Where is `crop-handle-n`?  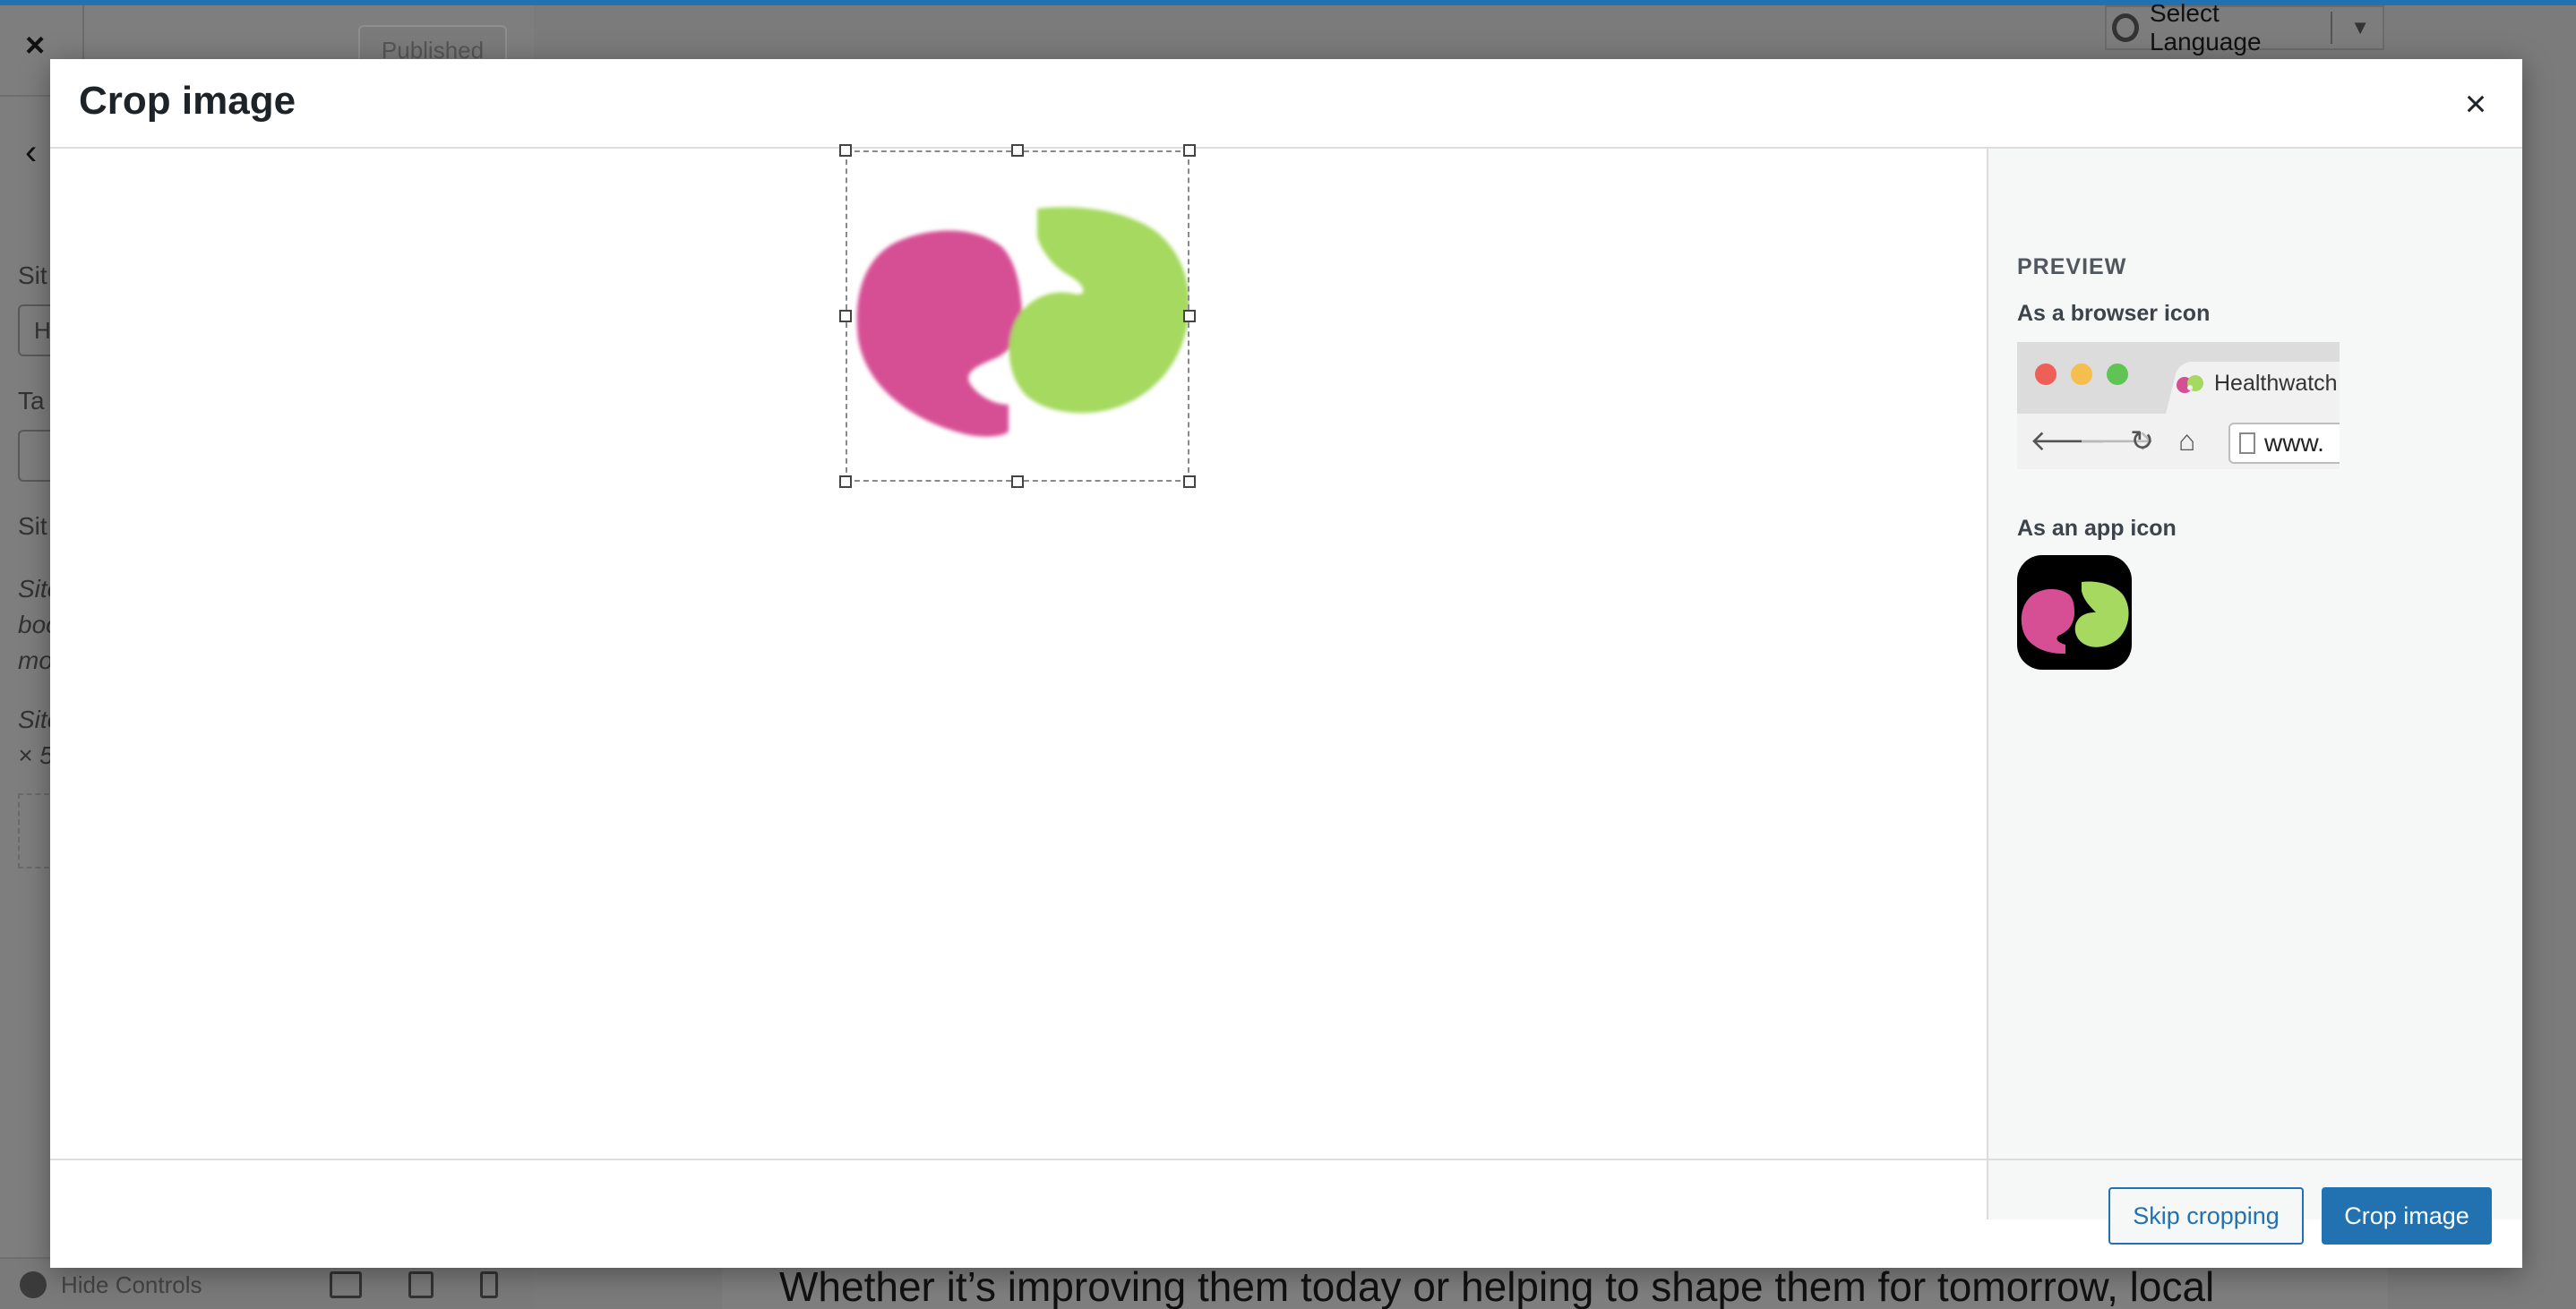
crop-handle-n is located at coordinates (1017, 150).